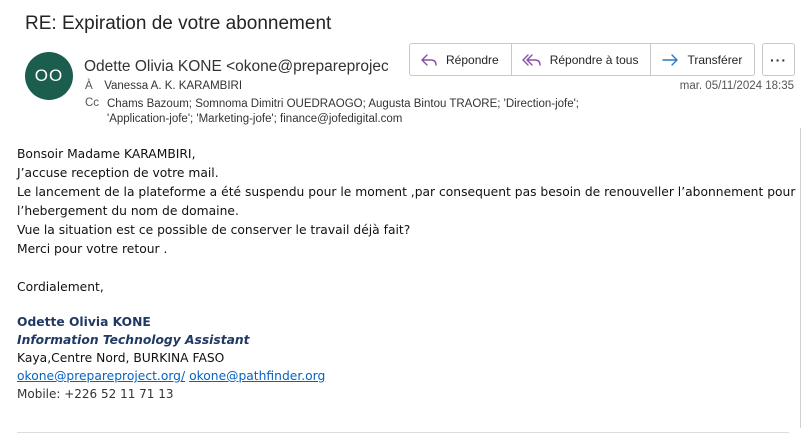  Describe the element at coordinates (89, 86) in the screenshot. I see `to-label: À` at that location.